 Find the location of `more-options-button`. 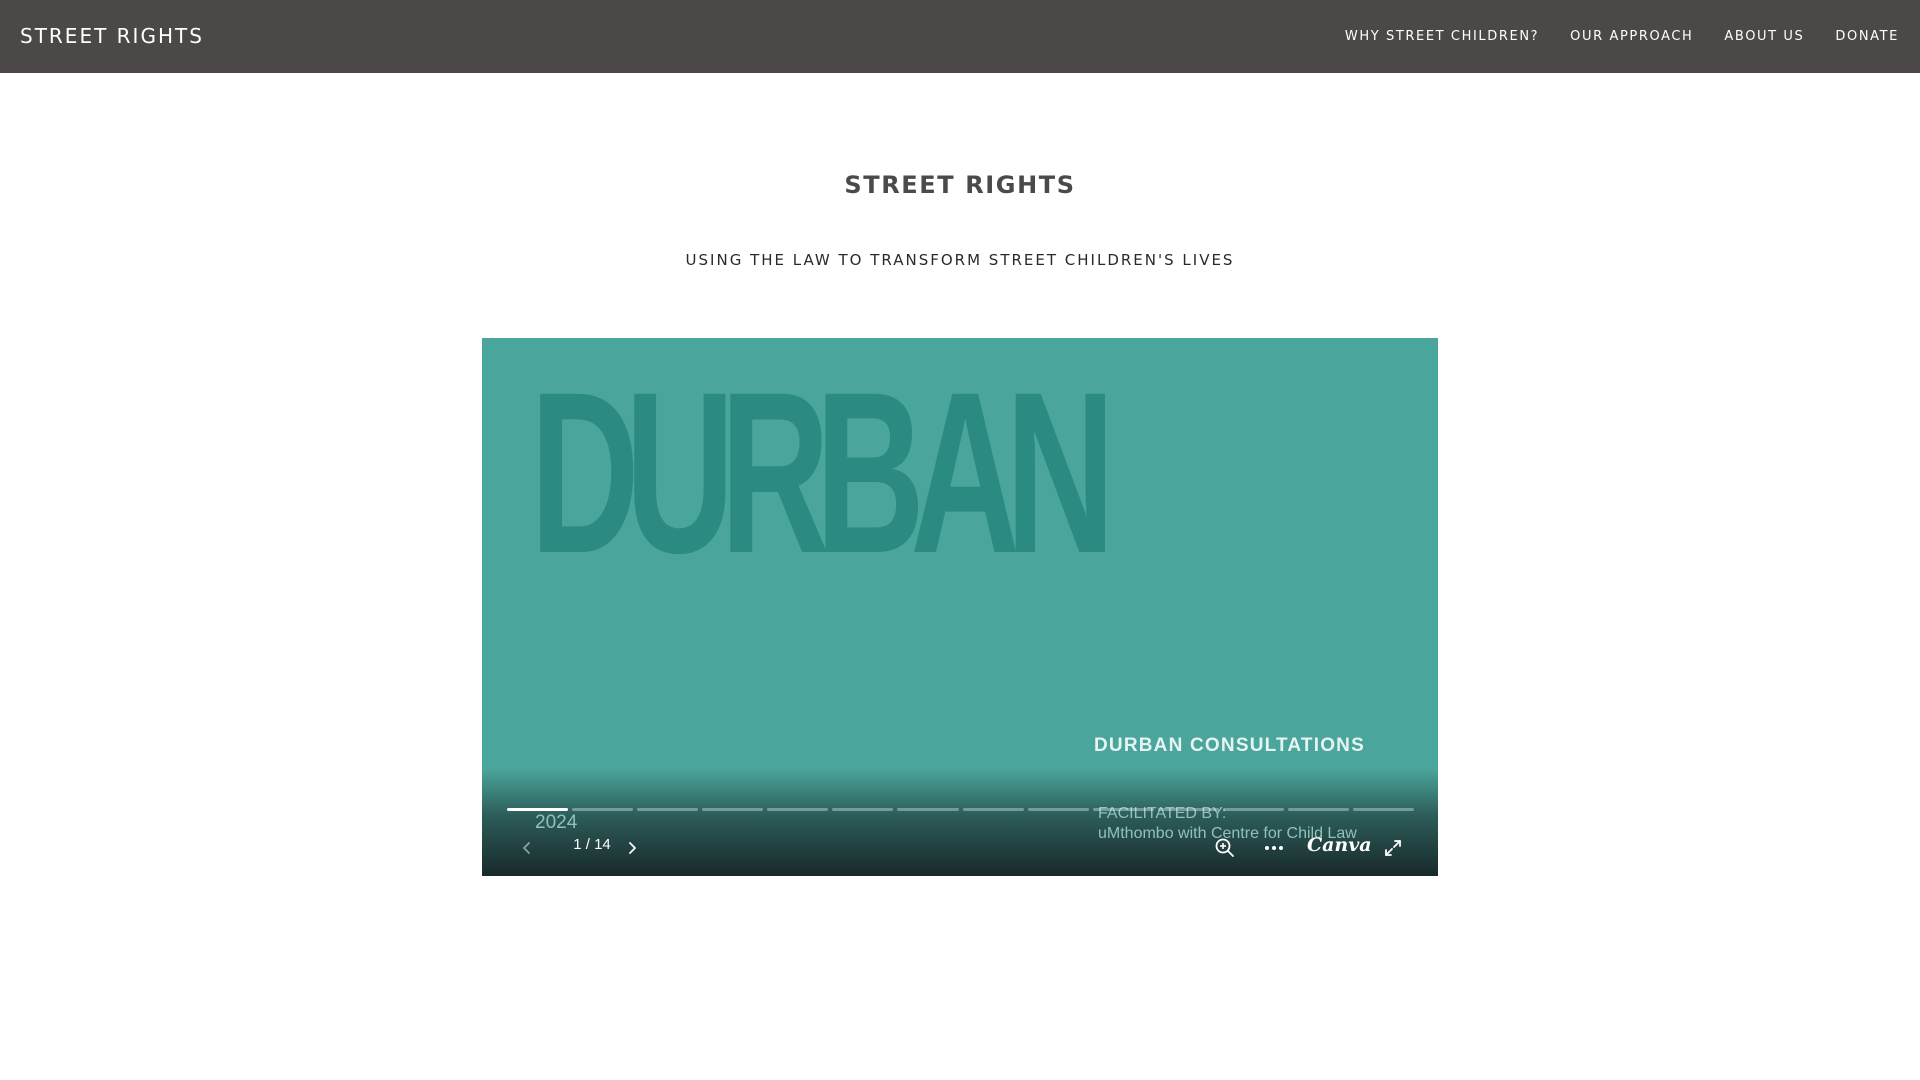

more-options-button is located at coordinates (1274, 848).